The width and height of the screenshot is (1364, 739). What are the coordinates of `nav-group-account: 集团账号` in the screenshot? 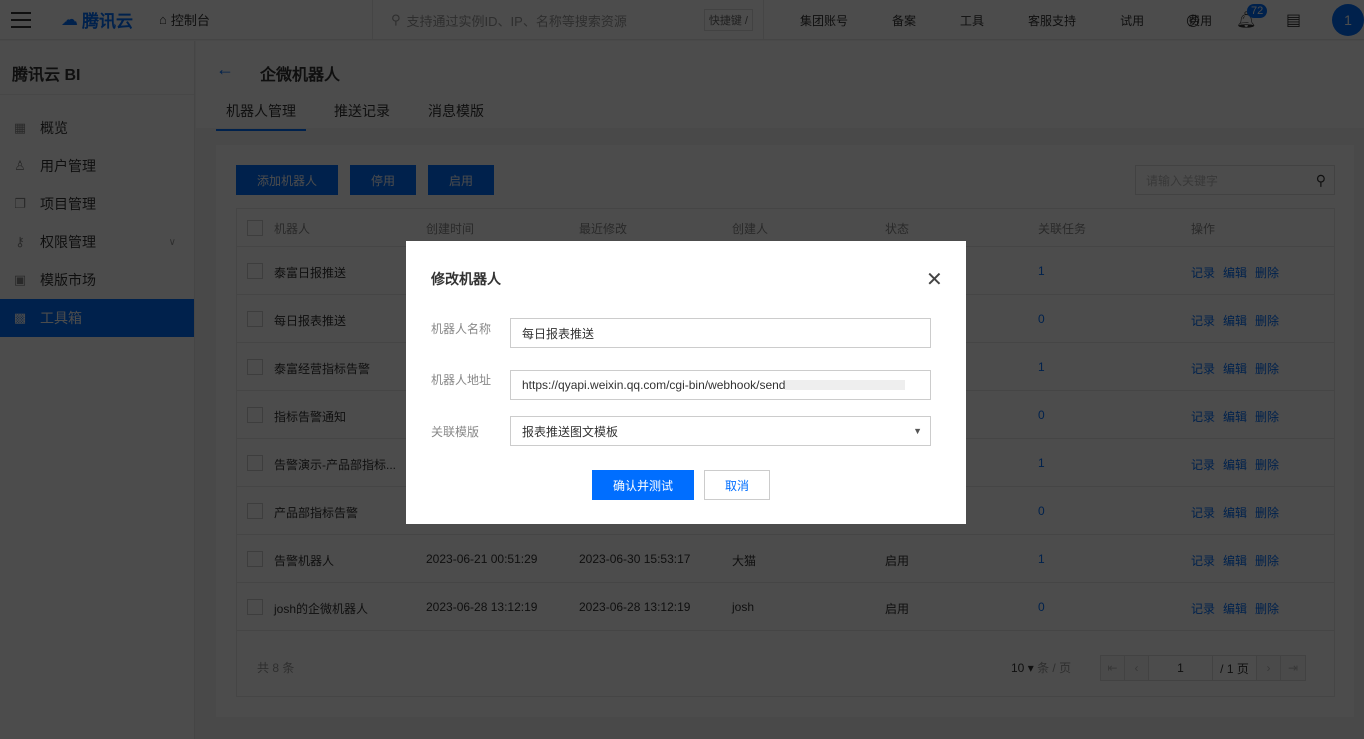 It's located at (824, 20).